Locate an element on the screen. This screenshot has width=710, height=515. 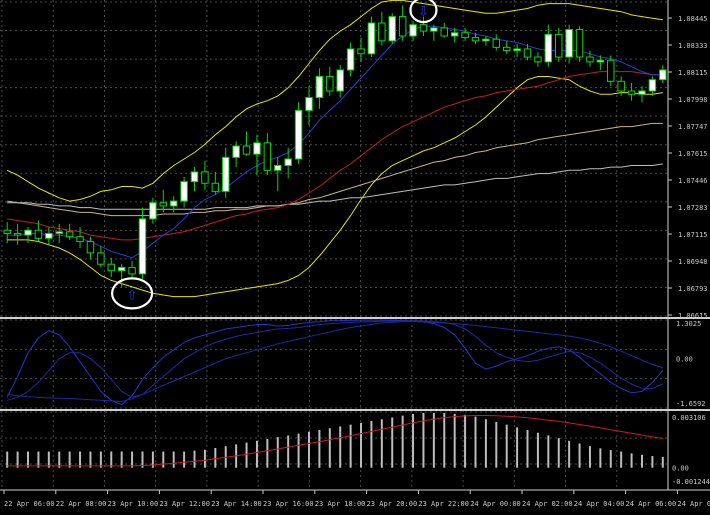
oscillator-axis-label: -1.6592 is located at coordinates (691, 404).